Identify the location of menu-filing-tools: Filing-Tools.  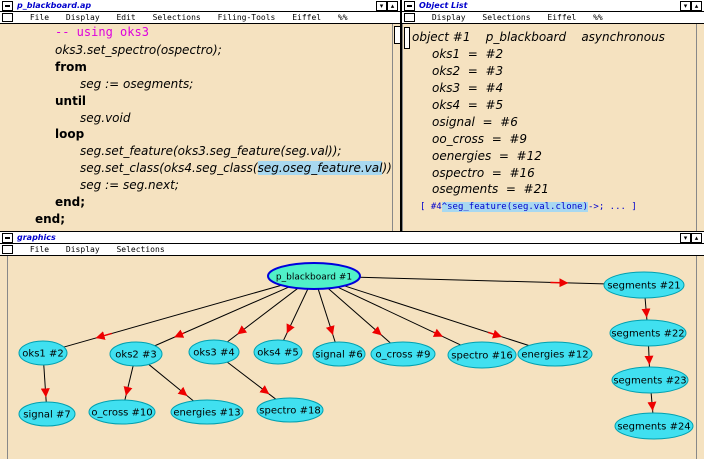
(247, 17).